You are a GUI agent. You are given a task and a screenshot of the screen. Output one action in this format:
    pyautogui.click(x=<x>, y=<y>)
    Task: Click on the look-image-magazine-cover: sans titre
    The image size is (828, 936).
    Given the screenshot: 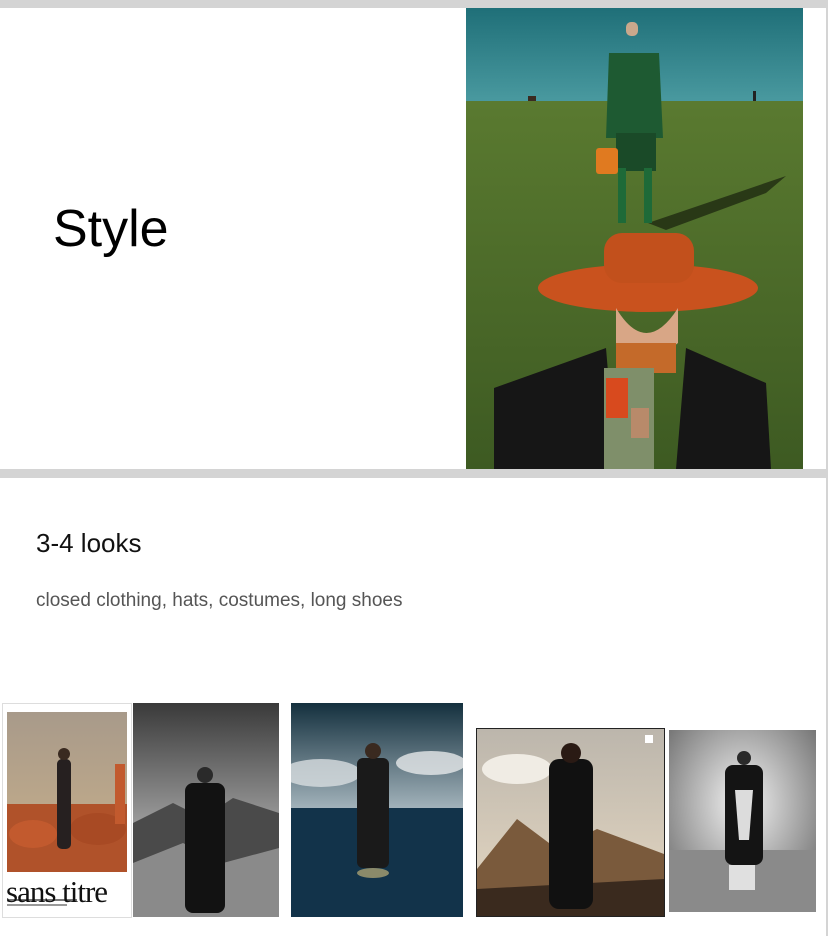 What is the action you would take?
    pyautogui.click(x=67, y=810)
    